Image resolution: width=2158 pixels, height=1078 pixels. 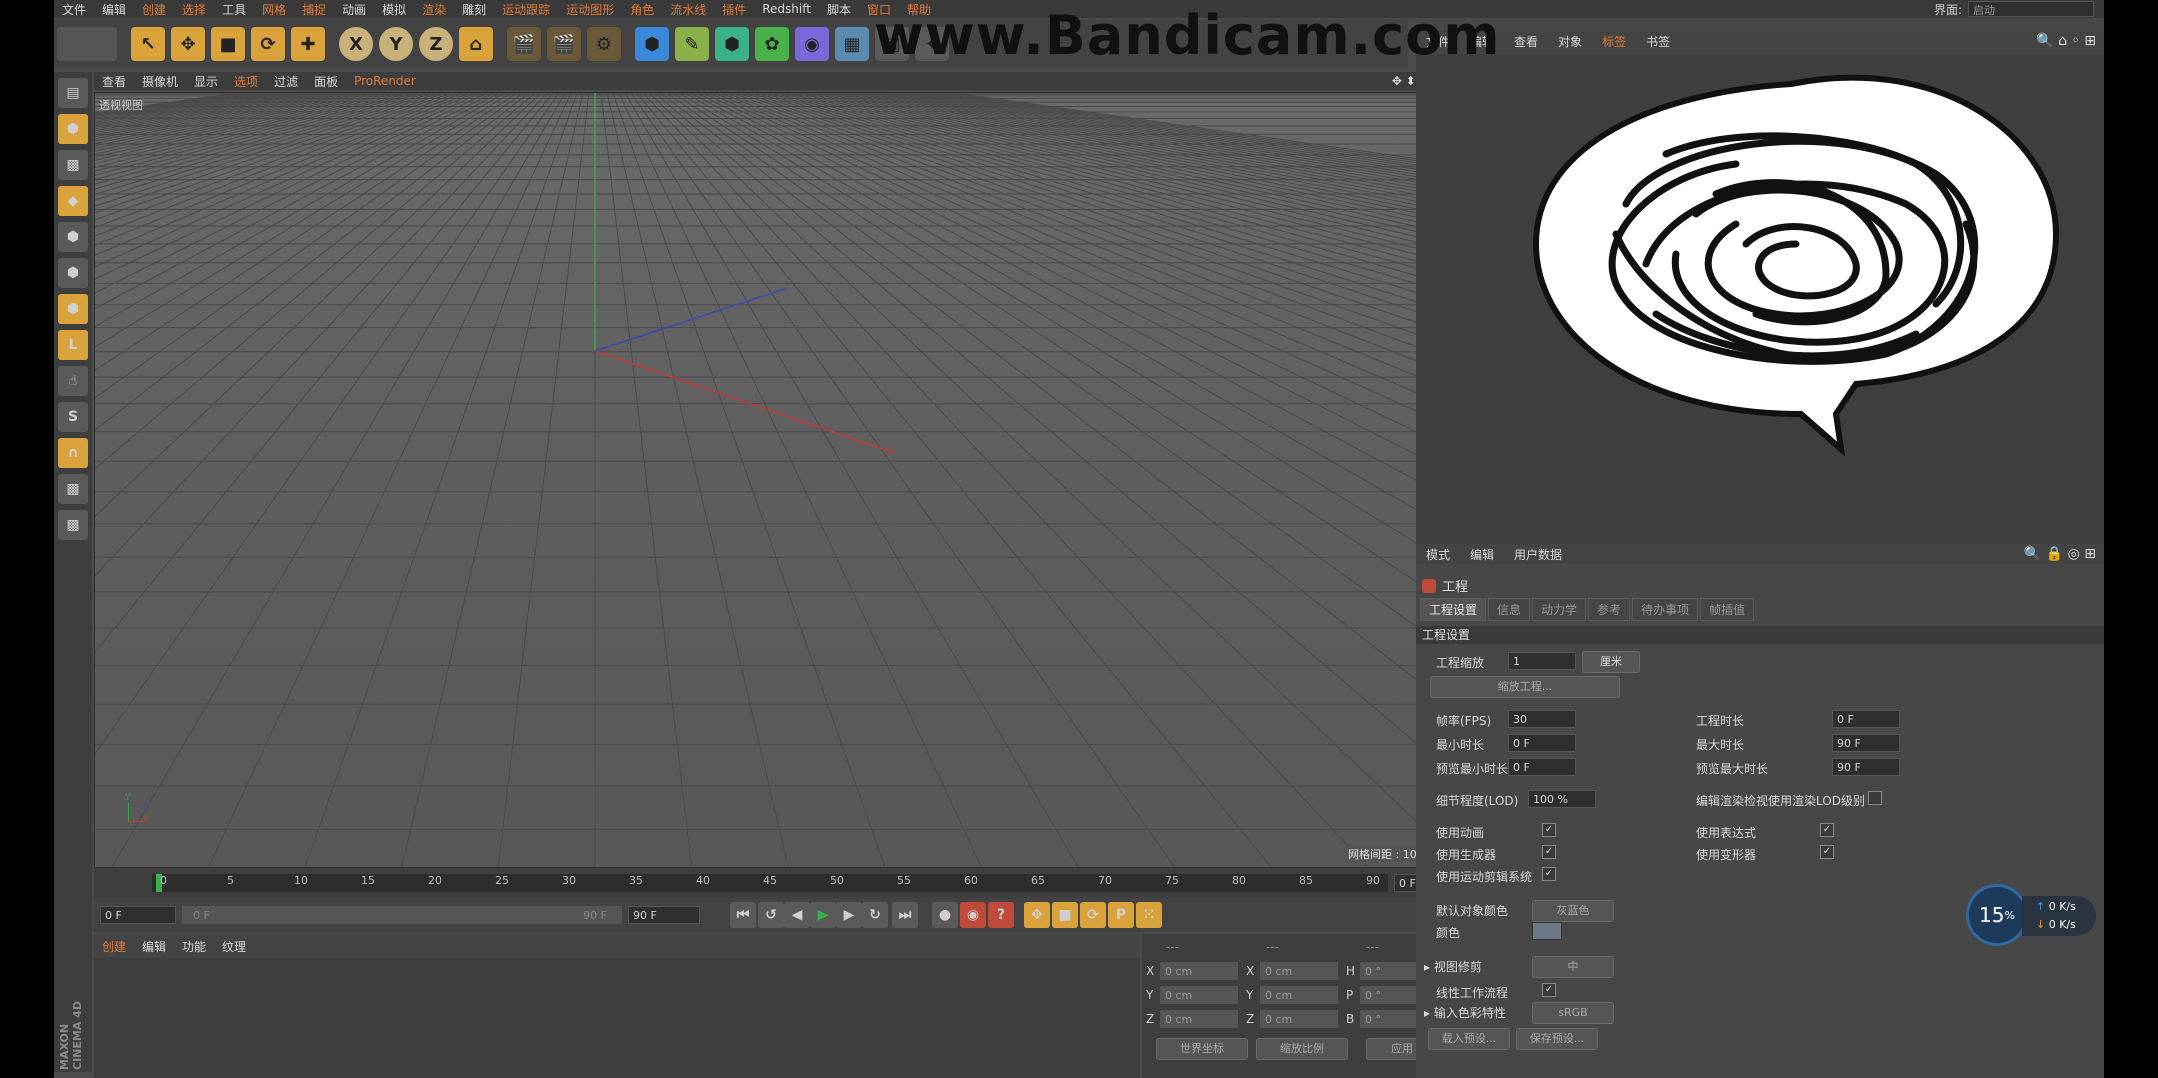 What do you see at coordinates (1658, 41) in the screenshot?
I see `object-menu-item-5: 书签` at bounding box center [1658, 41].